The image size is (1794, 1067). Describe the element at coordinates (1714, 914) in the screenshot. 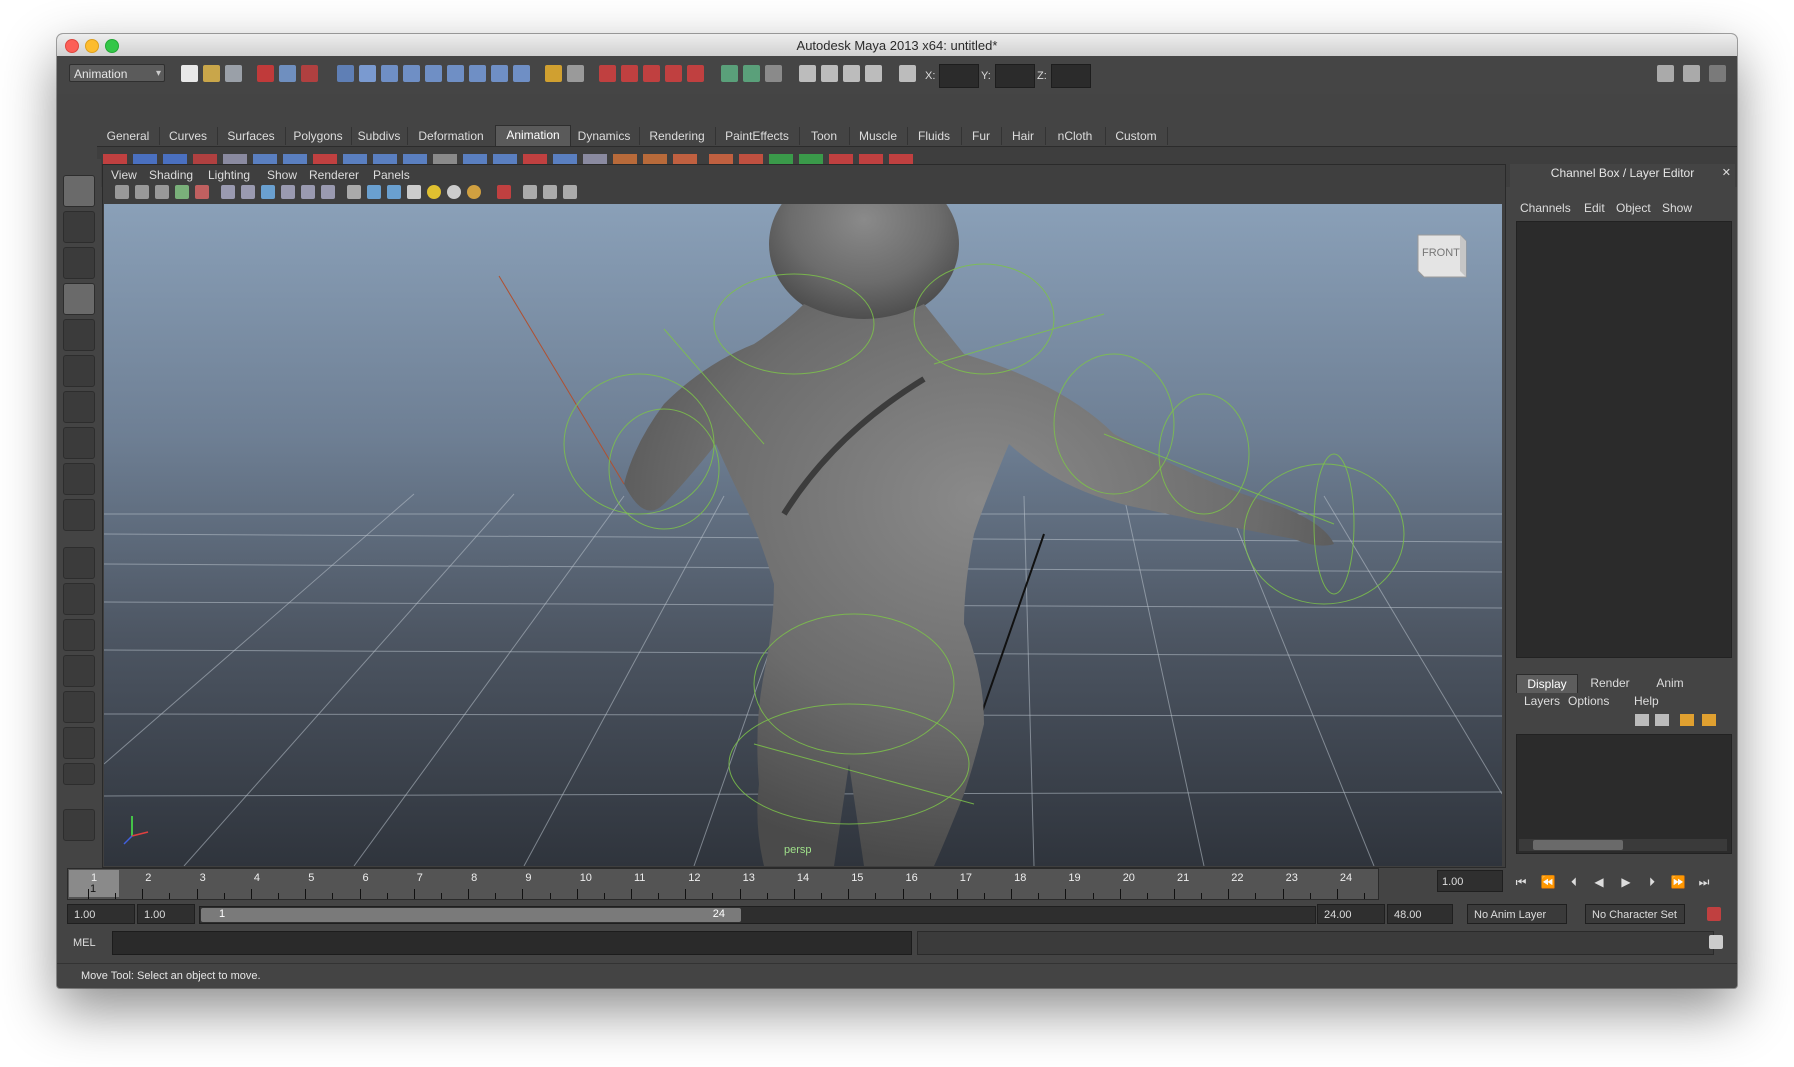

I see `animation-preferences-icon` at that location.